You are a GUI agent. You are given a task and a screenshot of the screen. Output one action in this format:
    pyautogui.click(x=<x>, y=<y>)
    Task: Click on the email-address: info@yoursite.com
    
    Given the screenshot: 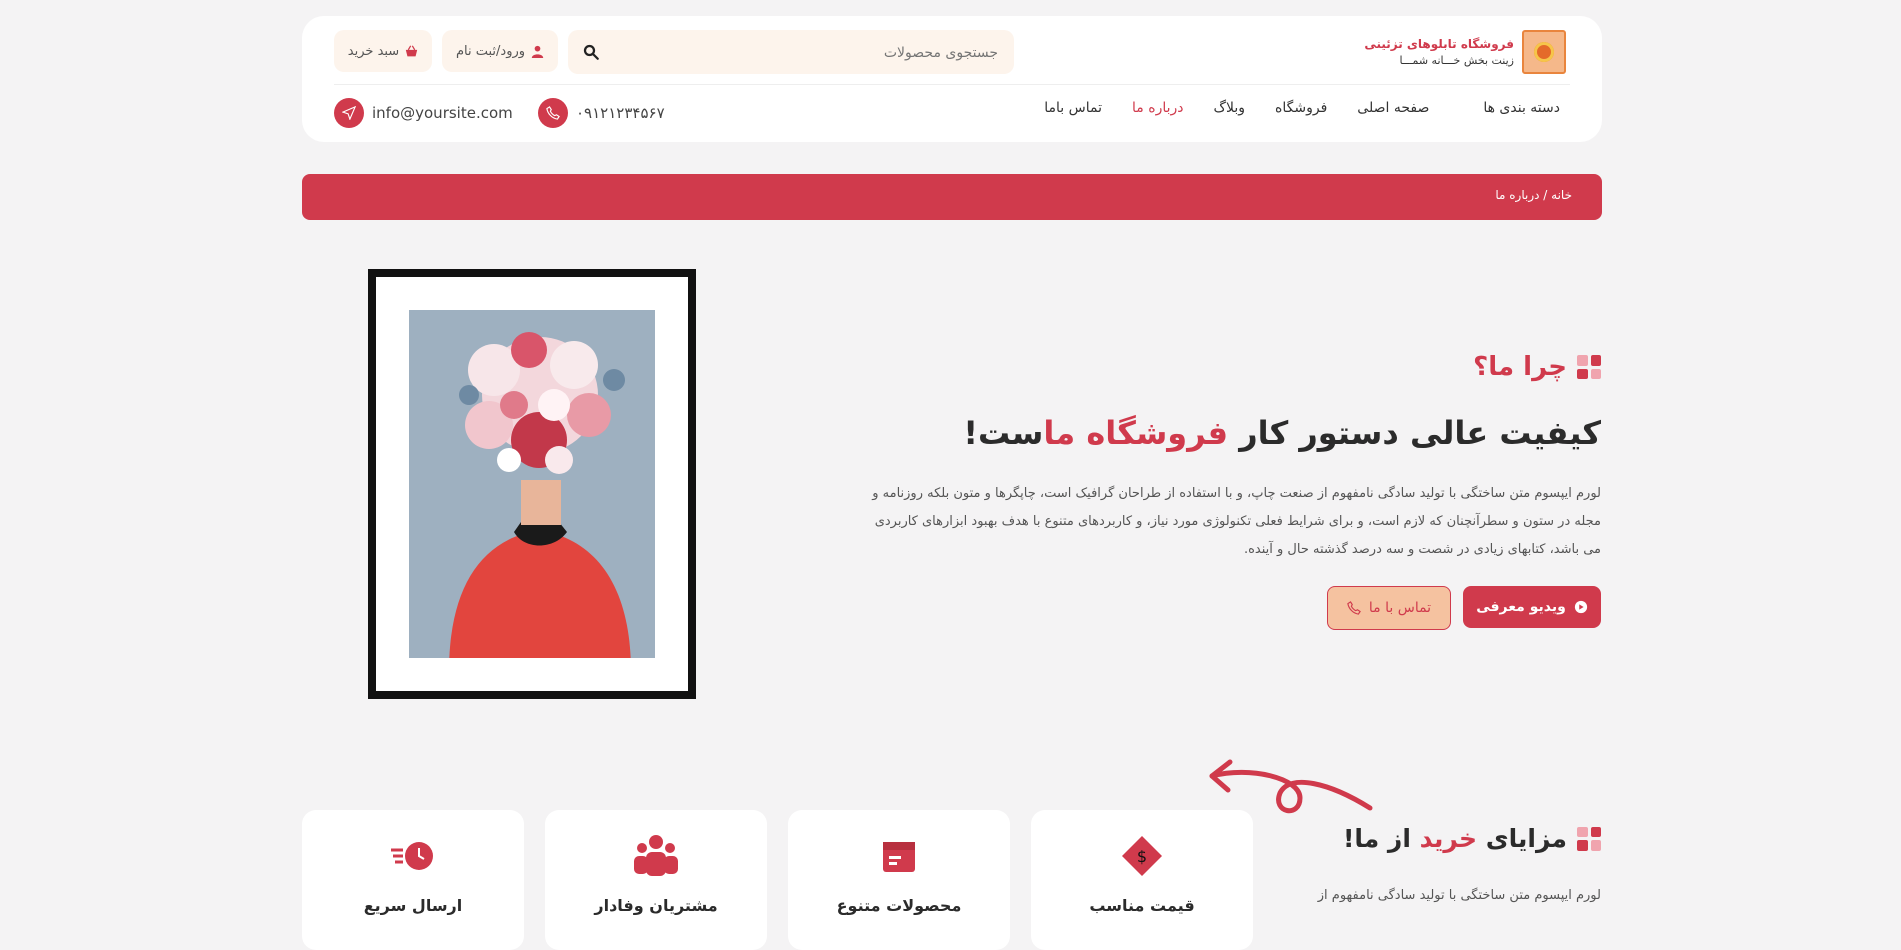 What is the action you would take?
    pyautogui.click(x=442, y=113)
    